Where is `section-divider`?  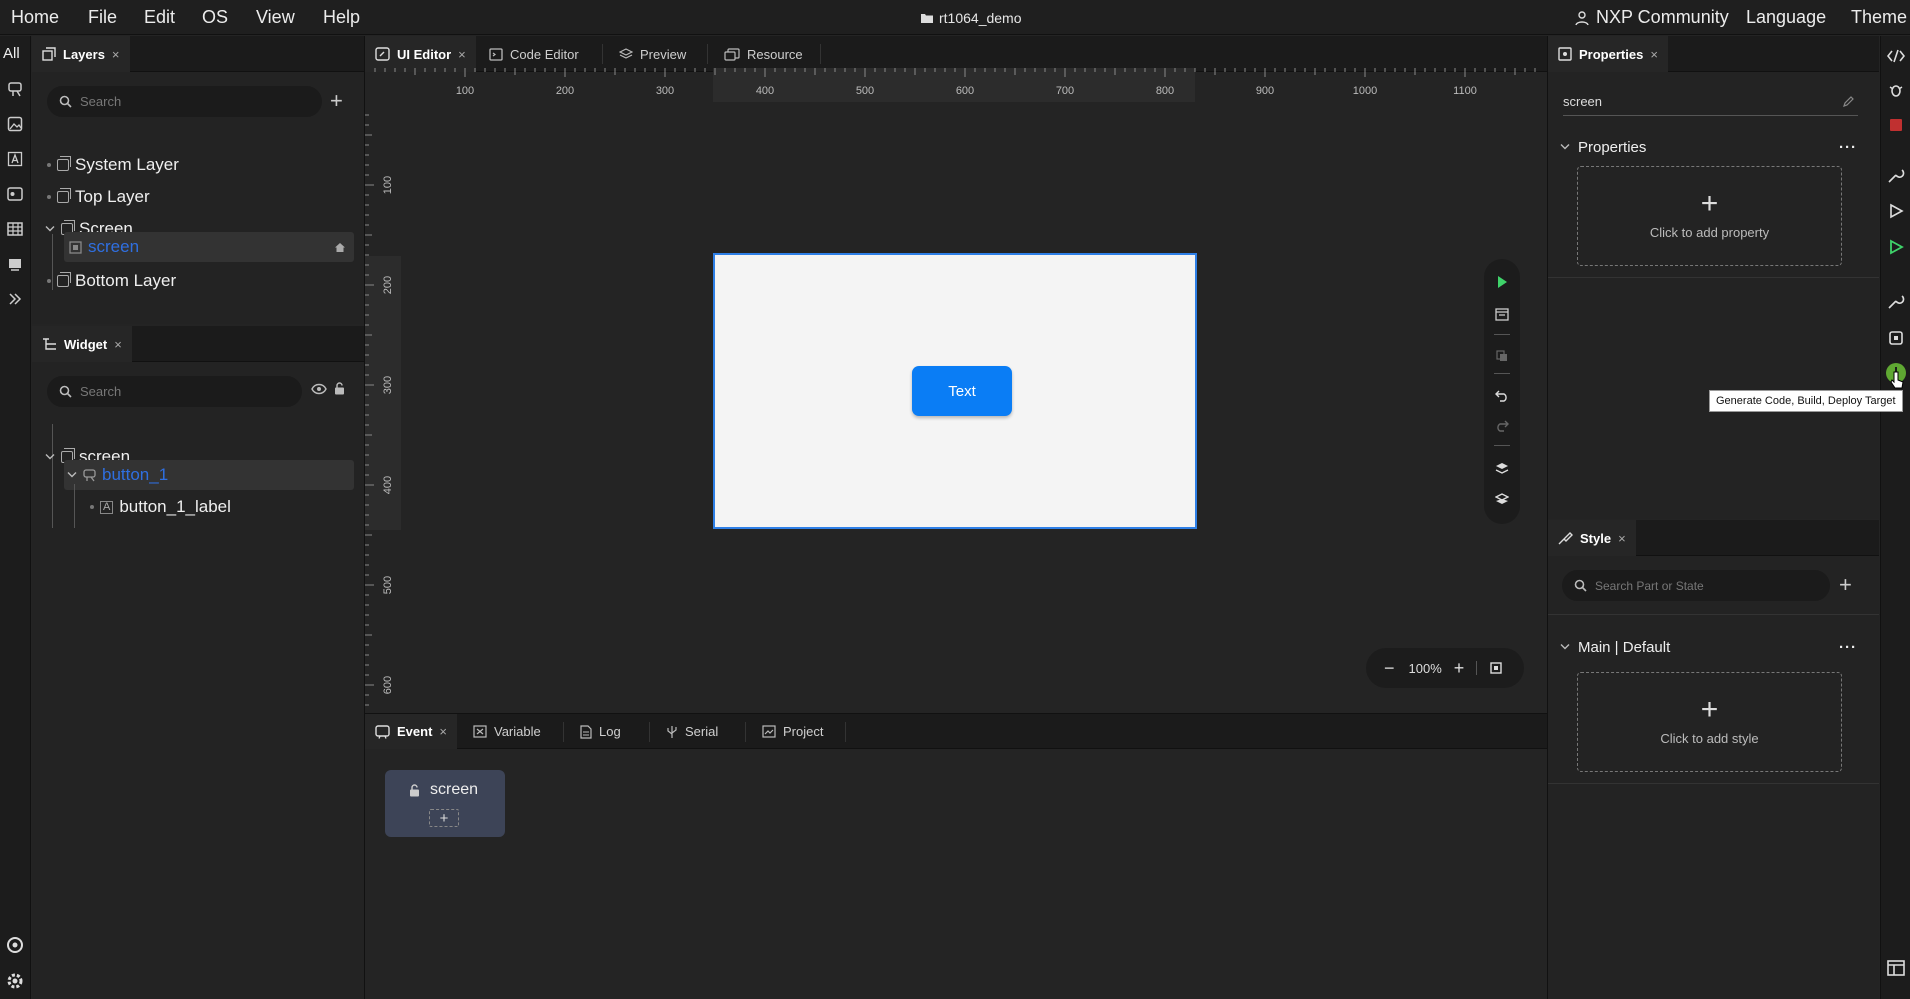
section-divider is located at coordinates (1713, 783).